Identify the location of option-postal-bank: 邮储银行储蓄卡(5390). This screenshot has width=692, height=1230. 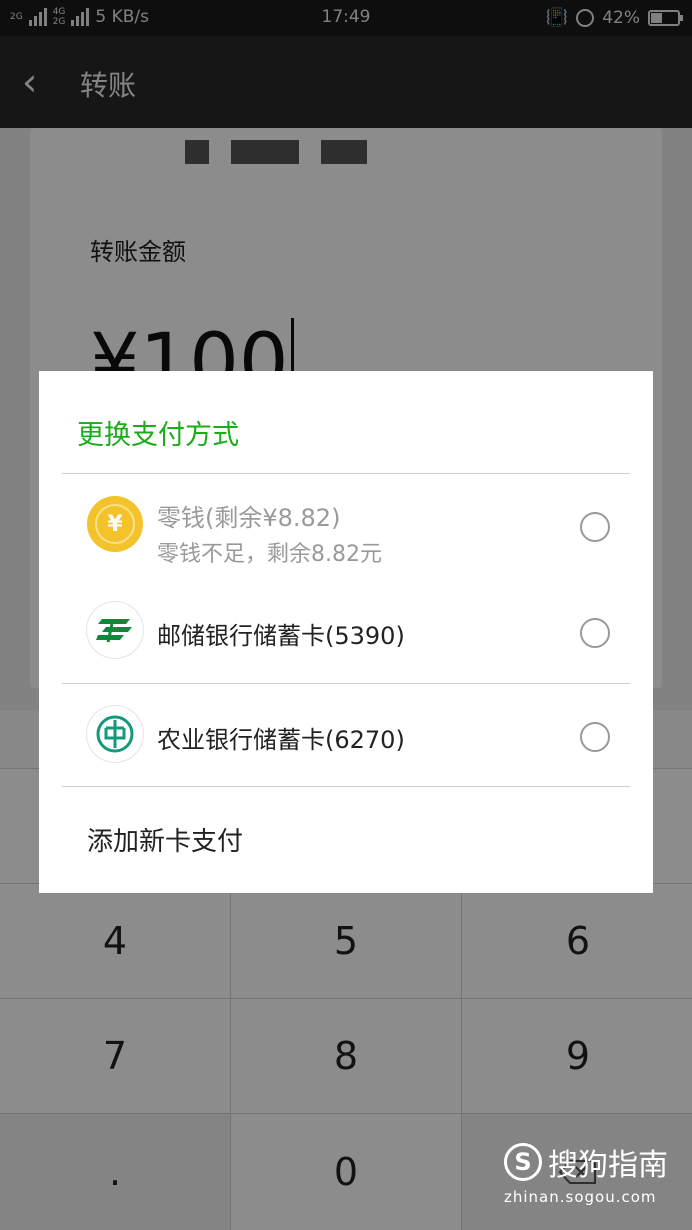
(346, 630).